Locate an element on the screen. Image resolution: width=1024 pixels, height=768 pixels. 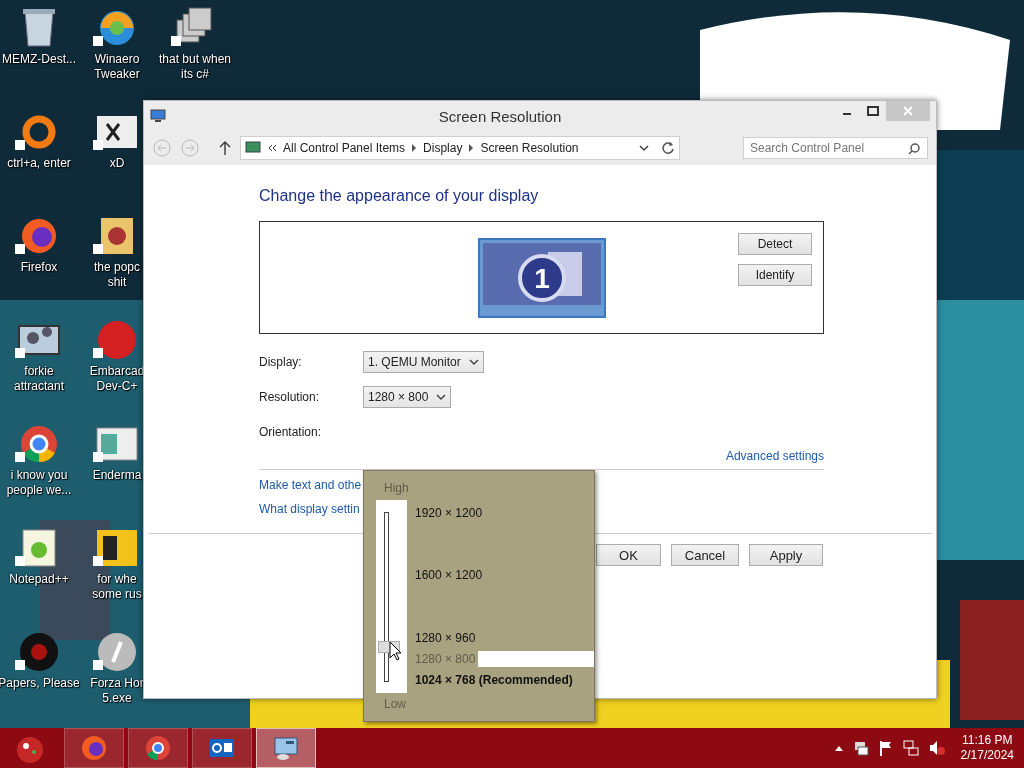
resolution-option: 1024 × 768 (Recommended) is located at coordinates (494, 680).